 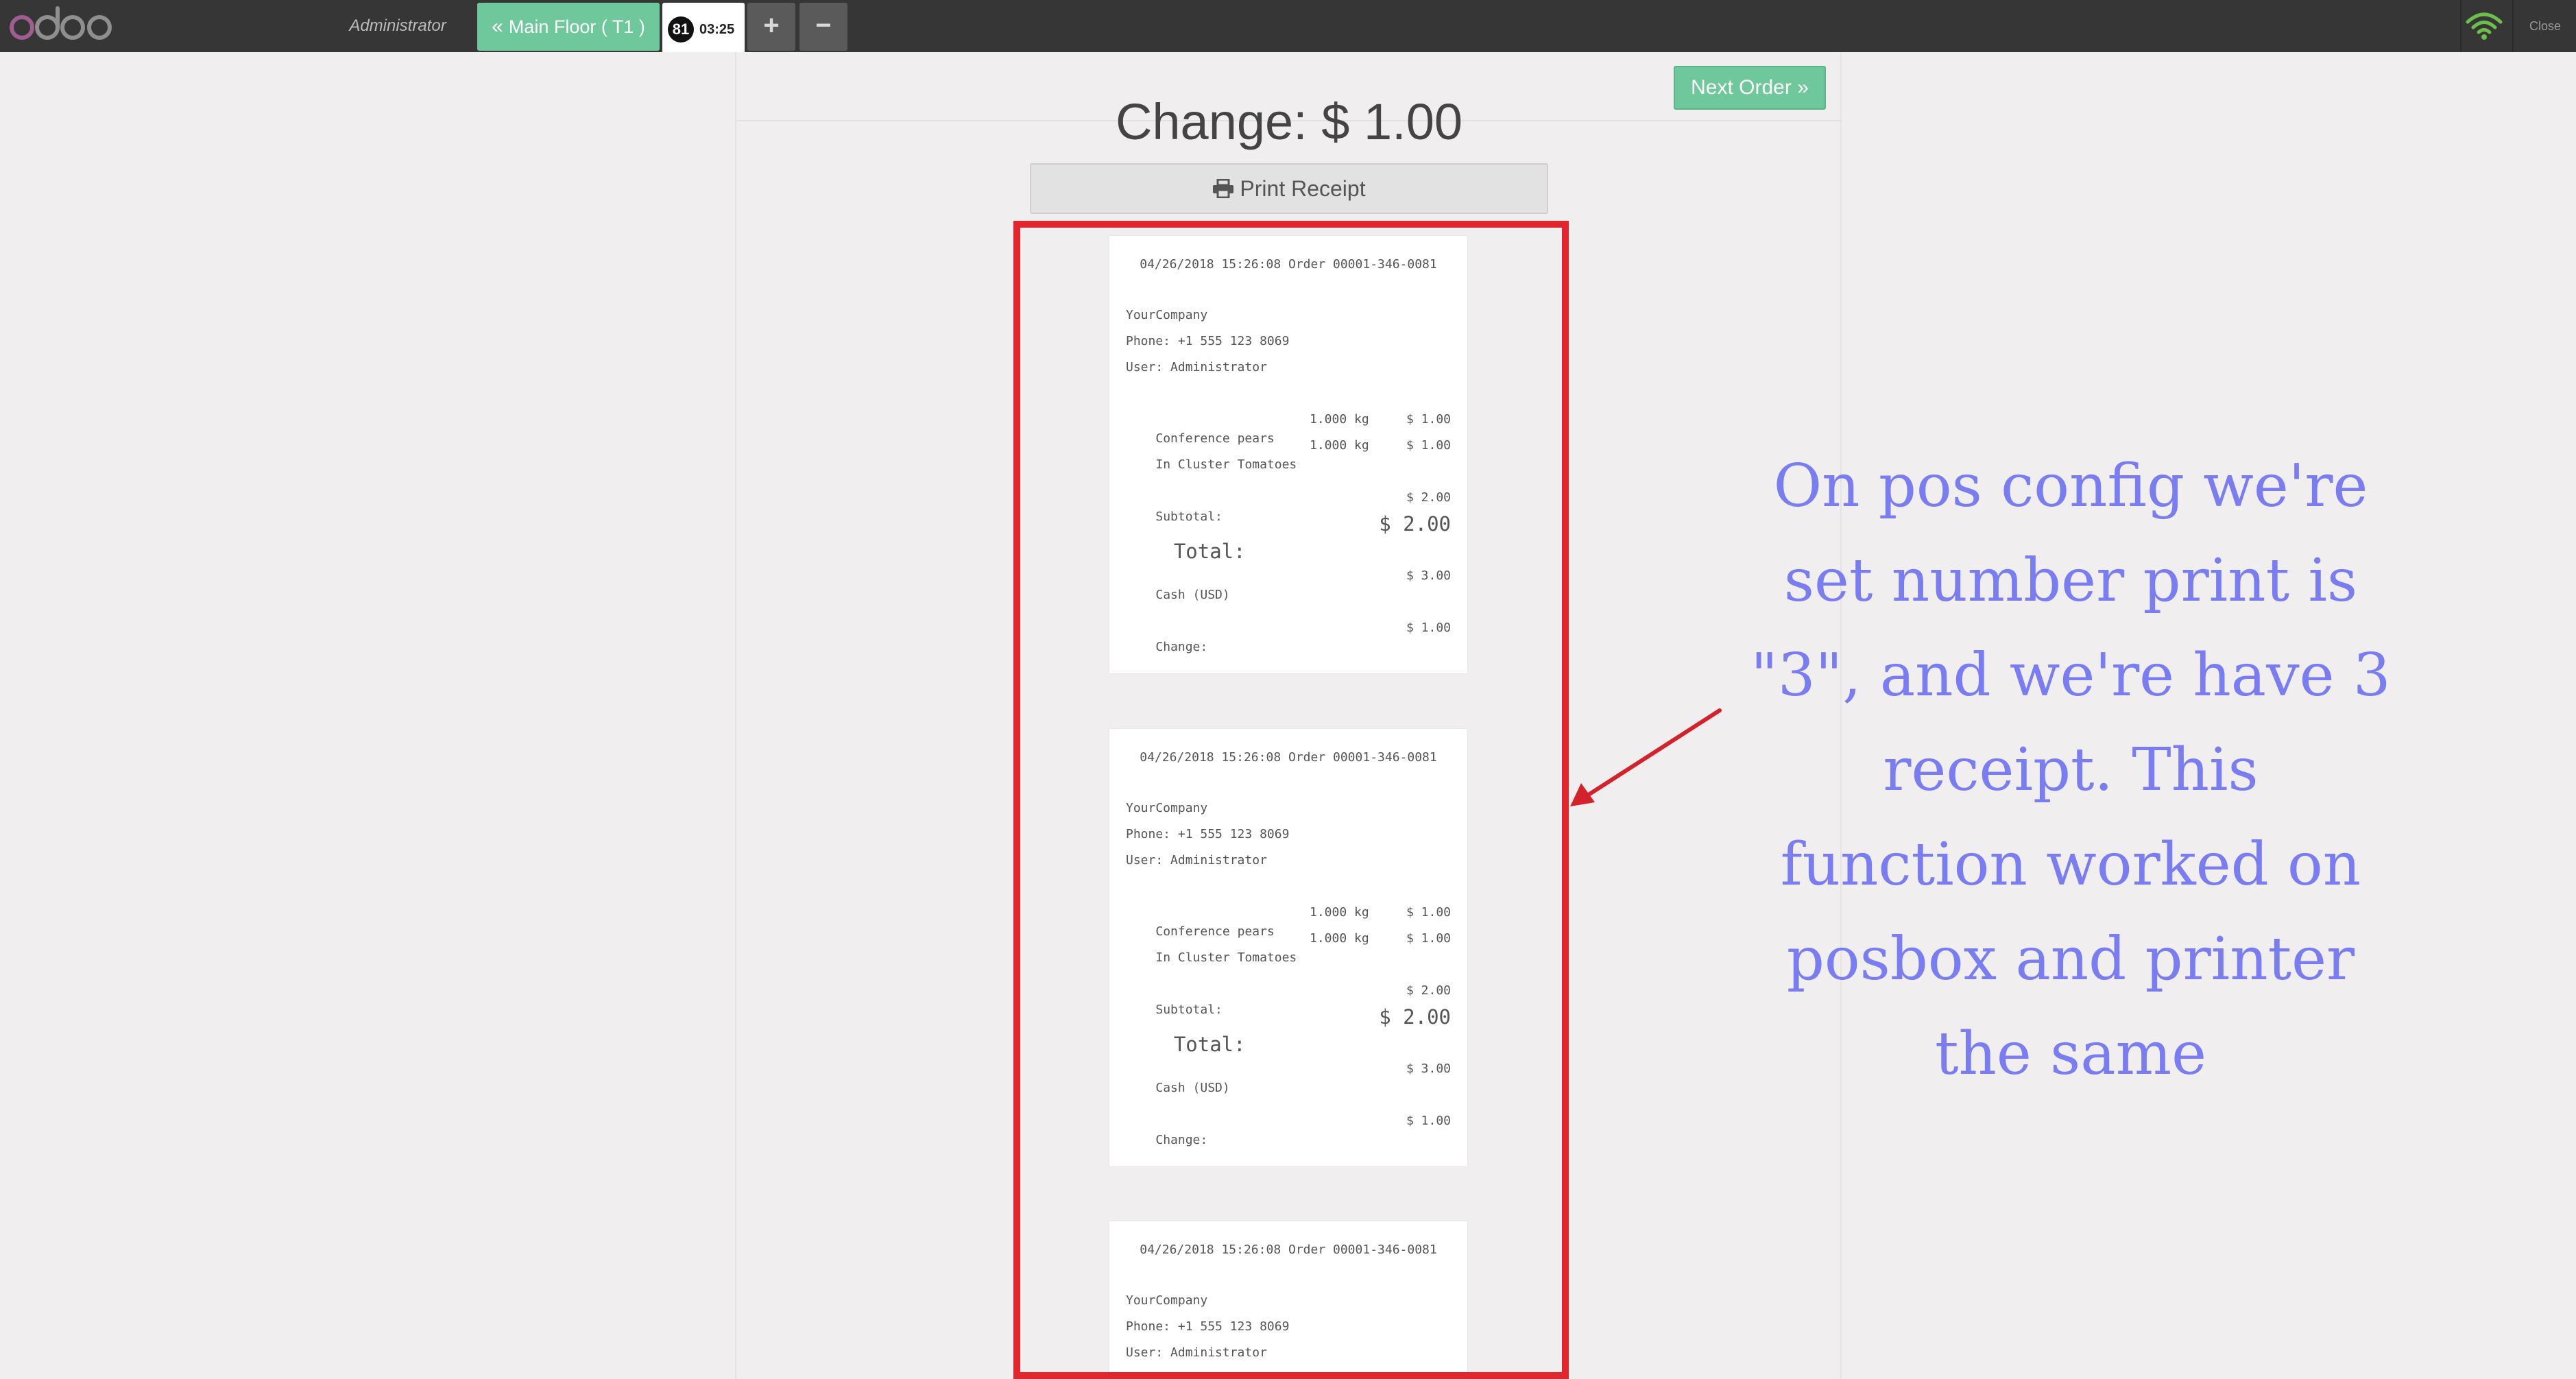 I want to click on change-amount: Change: $ 1.00, so click(x=1289, y=121).